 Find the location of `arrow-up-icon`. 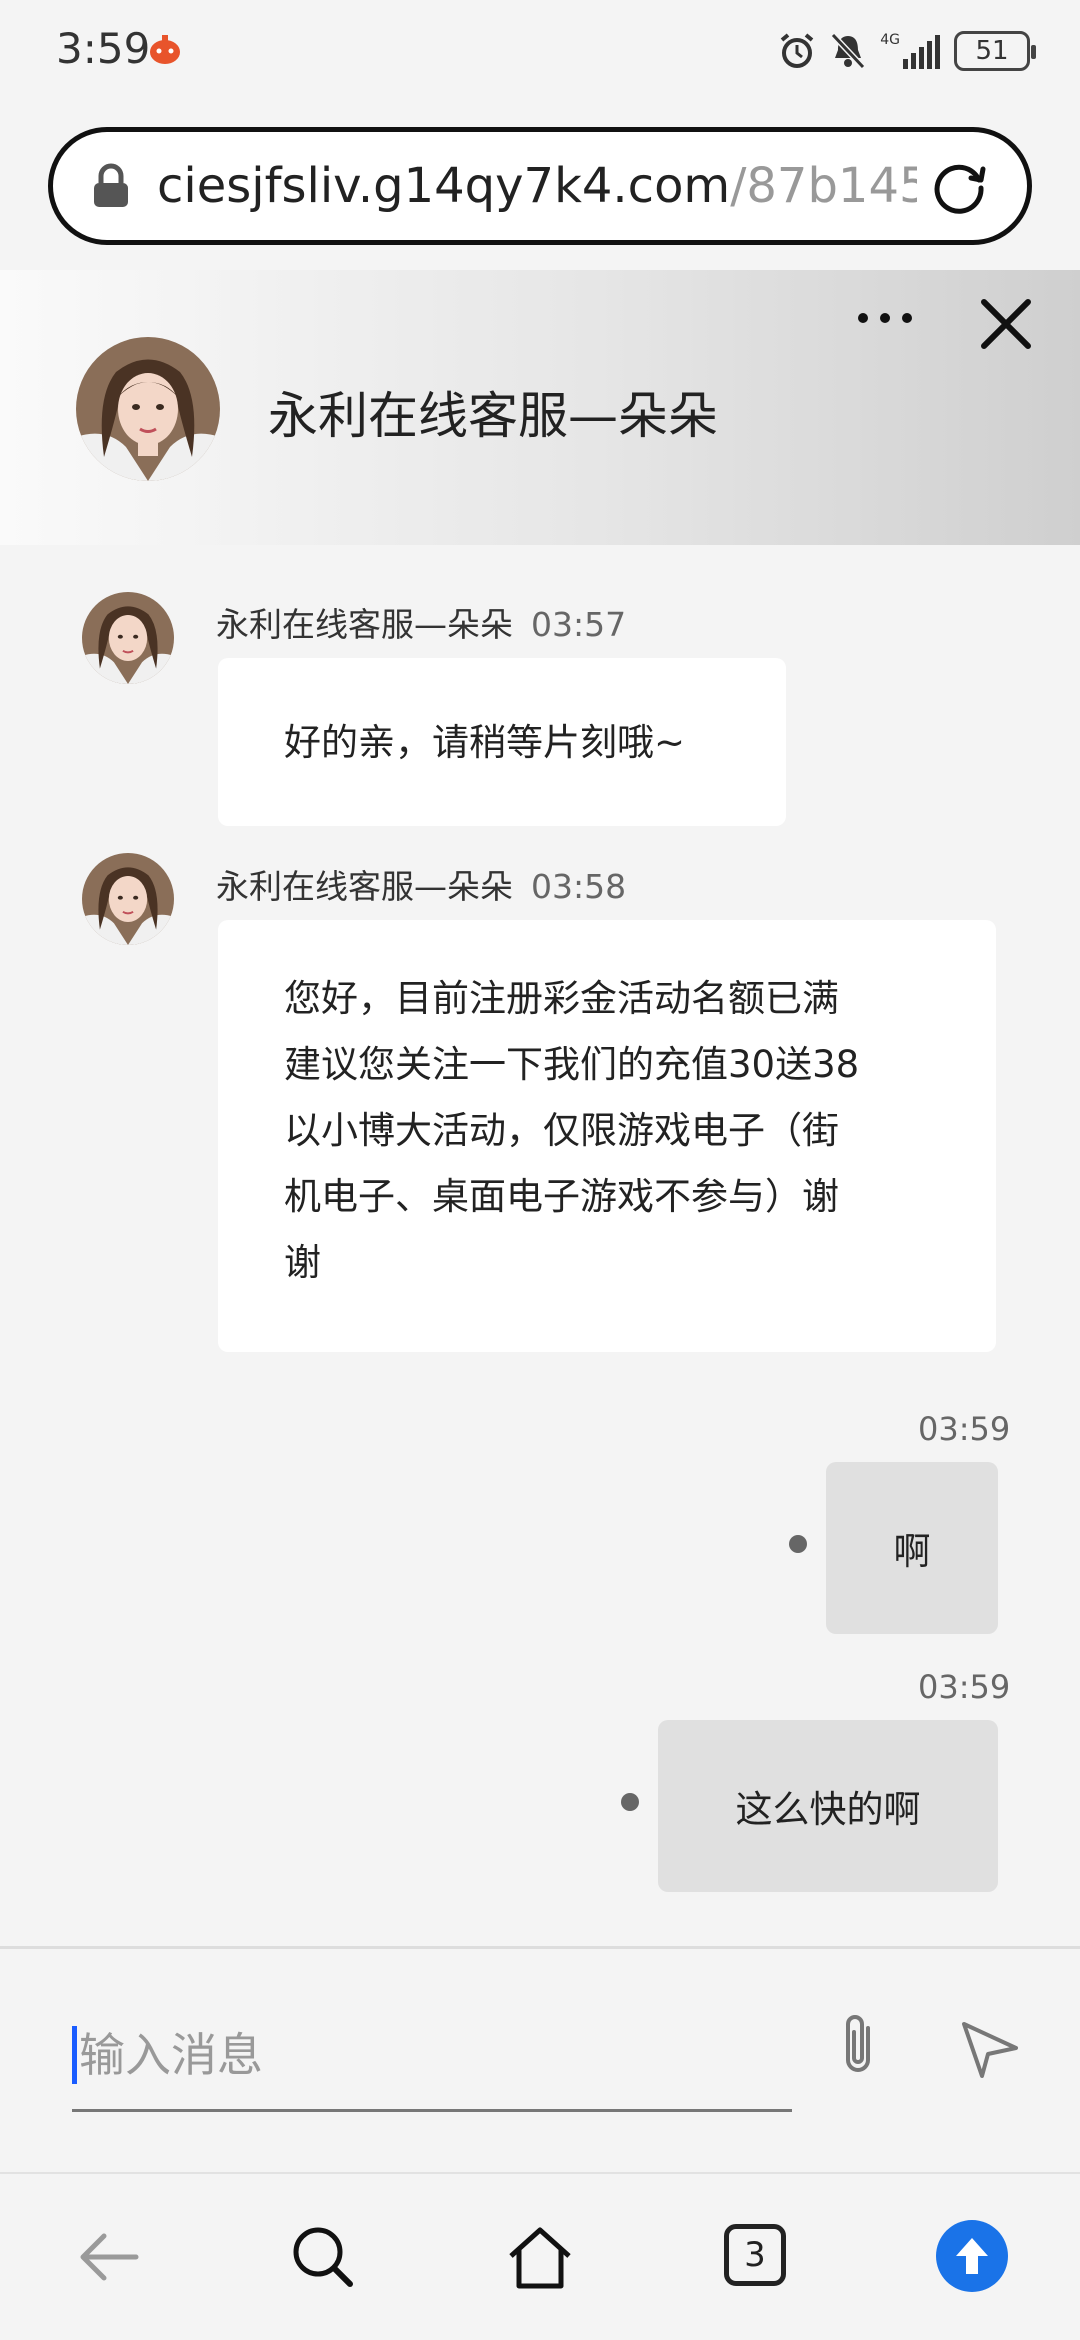

arrow-up-icon is located at coordinates (972, 2256).